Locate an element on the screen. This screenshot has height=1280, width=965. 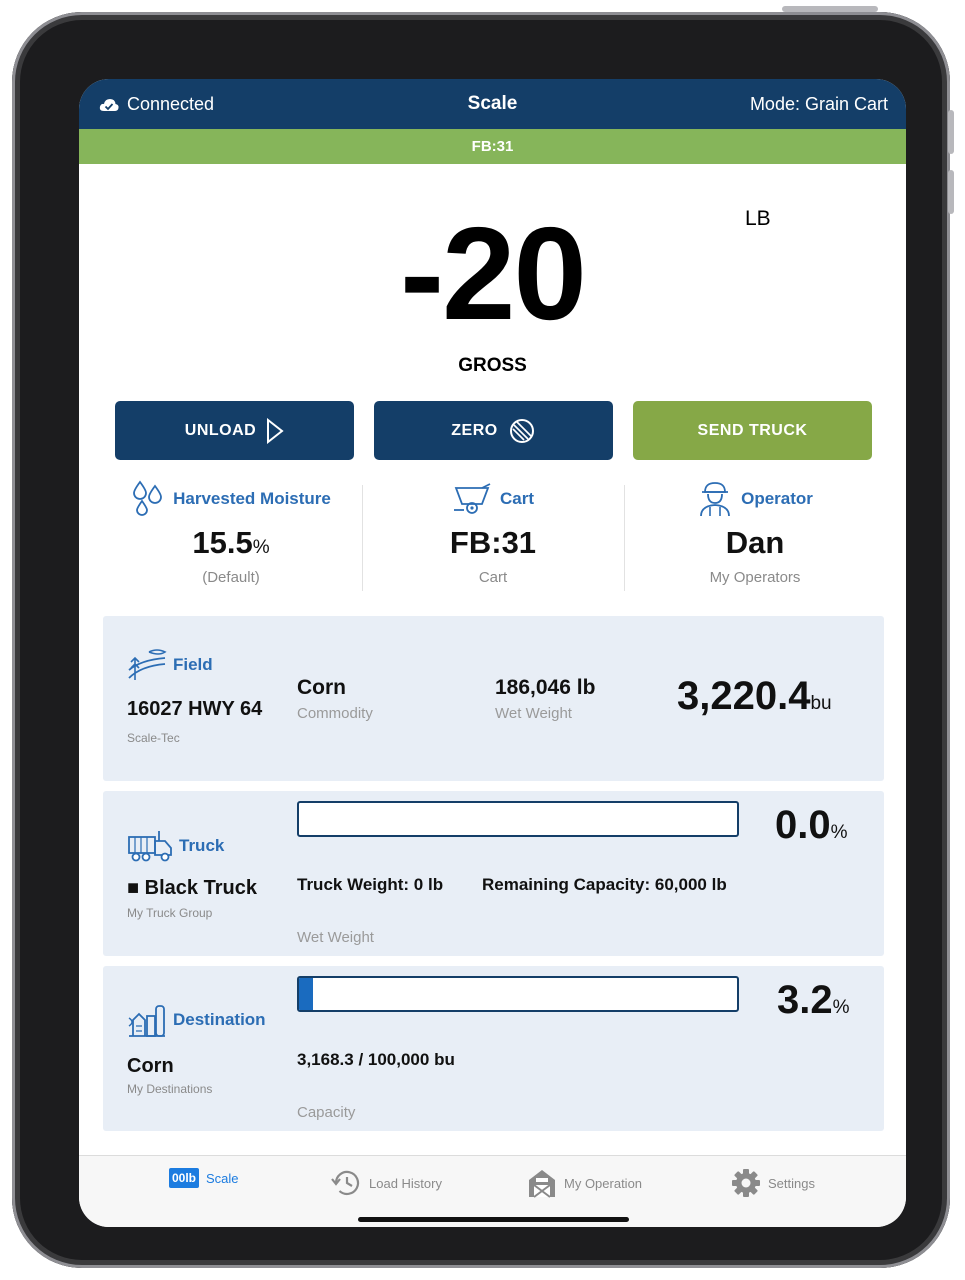
zero-button-label: ZERO is located at coordinates (474, 430).